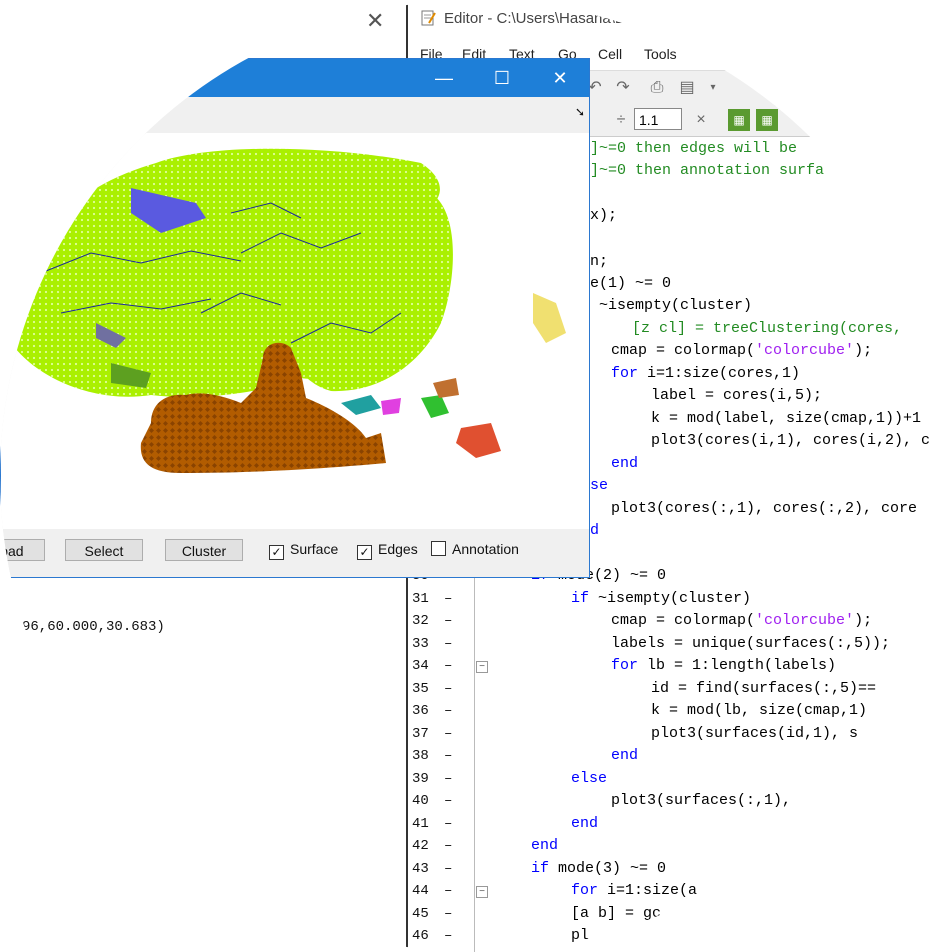 The width and height of the screenshot is (952, 952). I want to click on surface-cloud, so click(229, 273).